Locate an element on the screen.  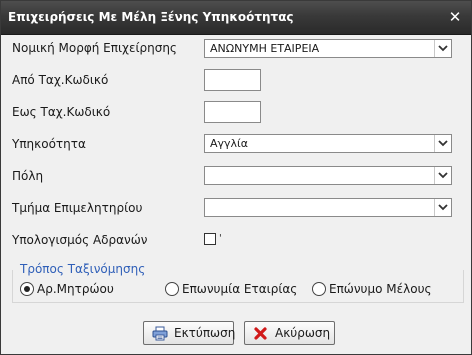
chamber-dept-label: Τμήμα Επιμελητηρίου is located at coordinates (77, 208).